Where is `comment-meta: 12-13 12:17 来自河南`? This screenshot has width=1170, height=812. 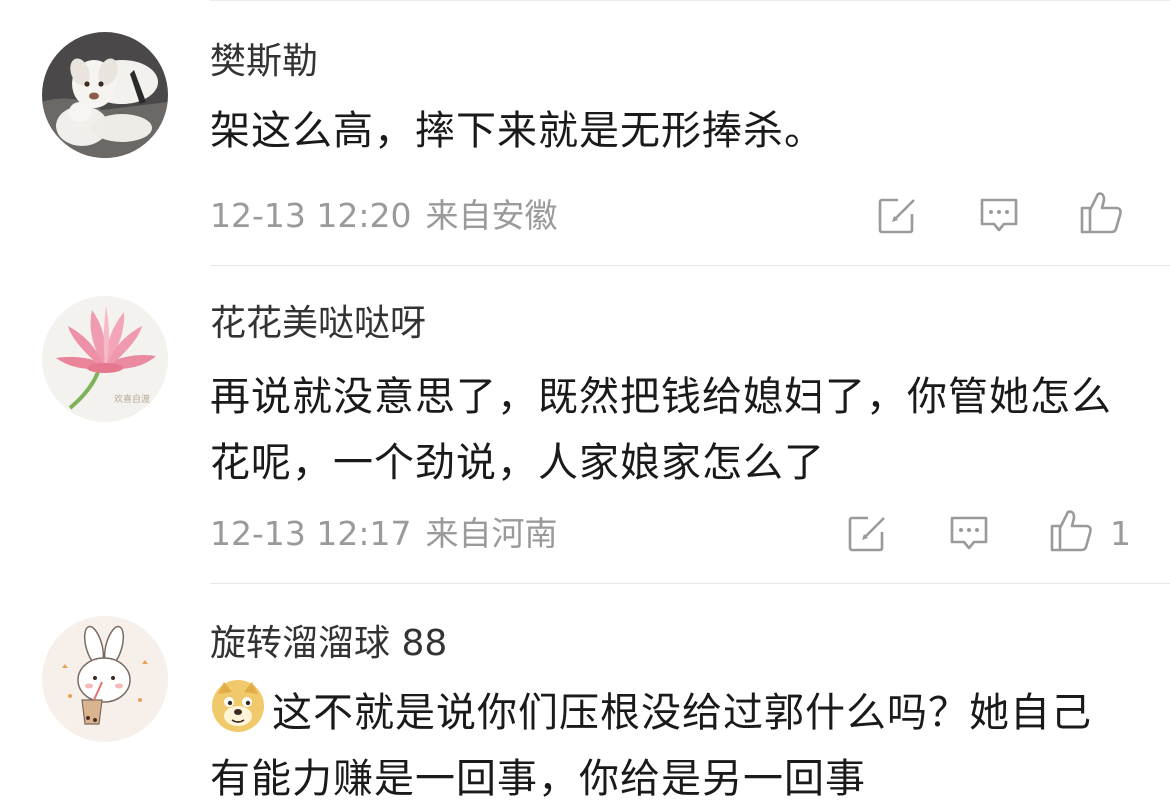 comment-meta: 12-13 12:17 来自河南 is located at coordinates (383, 534).